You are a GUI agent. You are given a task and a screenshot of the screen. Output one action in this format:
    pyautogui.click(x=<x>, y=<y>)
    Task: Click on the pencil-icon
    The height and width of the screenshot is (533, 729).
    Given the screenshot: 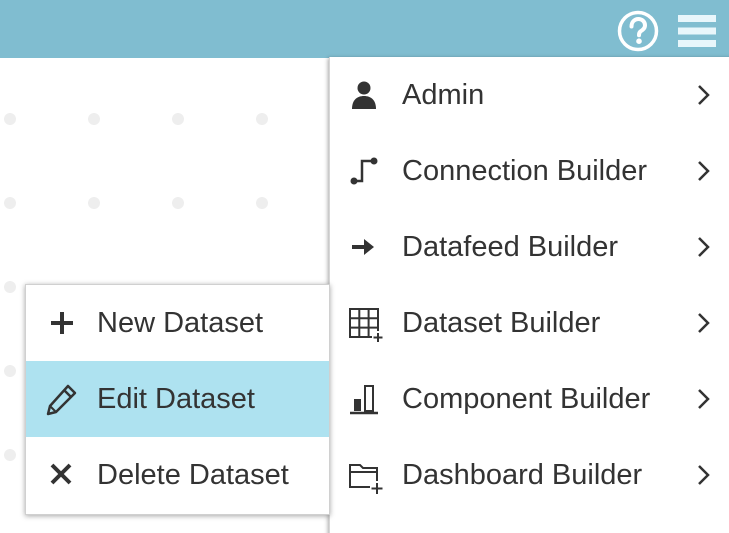 What is the action you would take?
    pyautogui.click(x=62, y=399)
    